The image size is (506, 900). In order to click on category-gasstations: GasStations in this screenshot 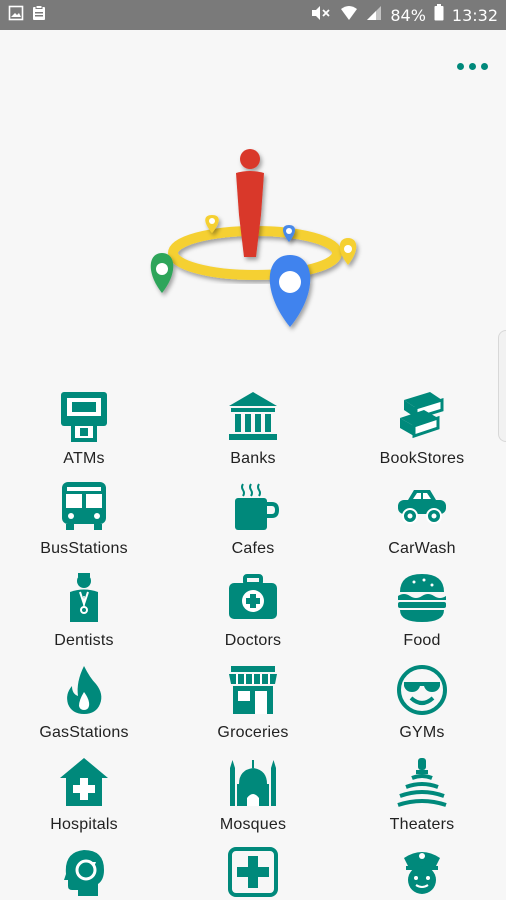, I will do `click(84, 705)`.